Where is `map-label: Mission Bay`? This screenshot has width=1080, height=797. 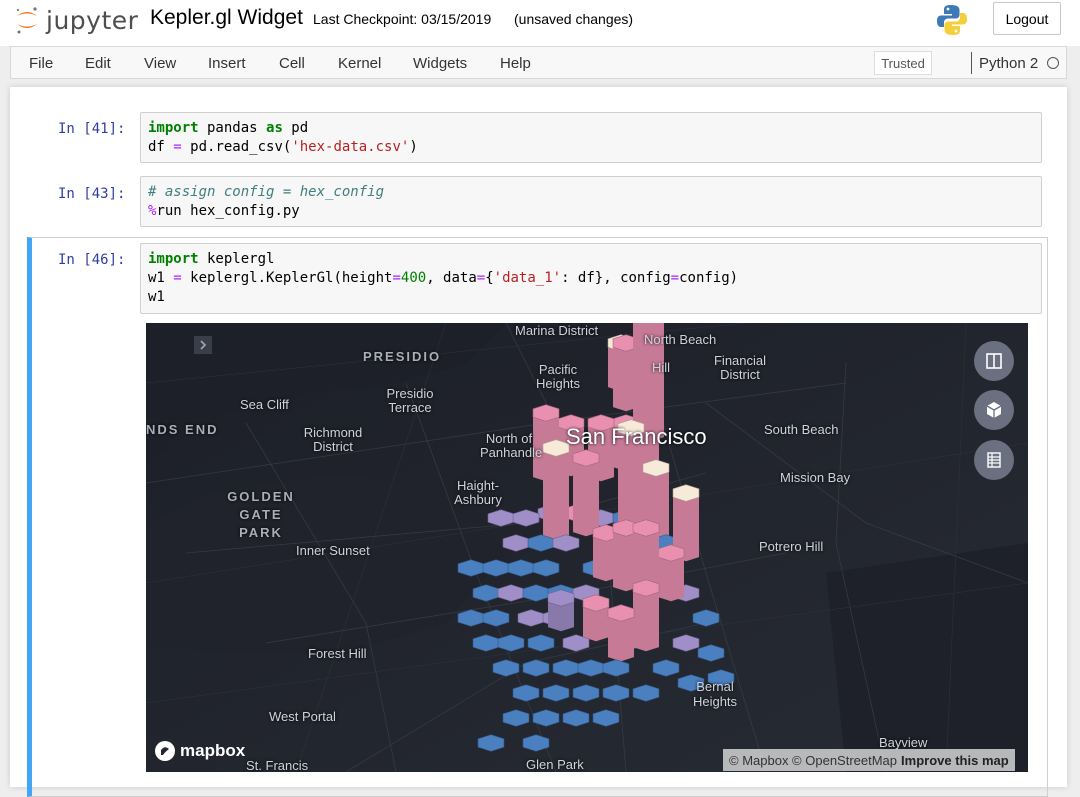
map-label: Mission Bay is located at coordinates (815, 477).